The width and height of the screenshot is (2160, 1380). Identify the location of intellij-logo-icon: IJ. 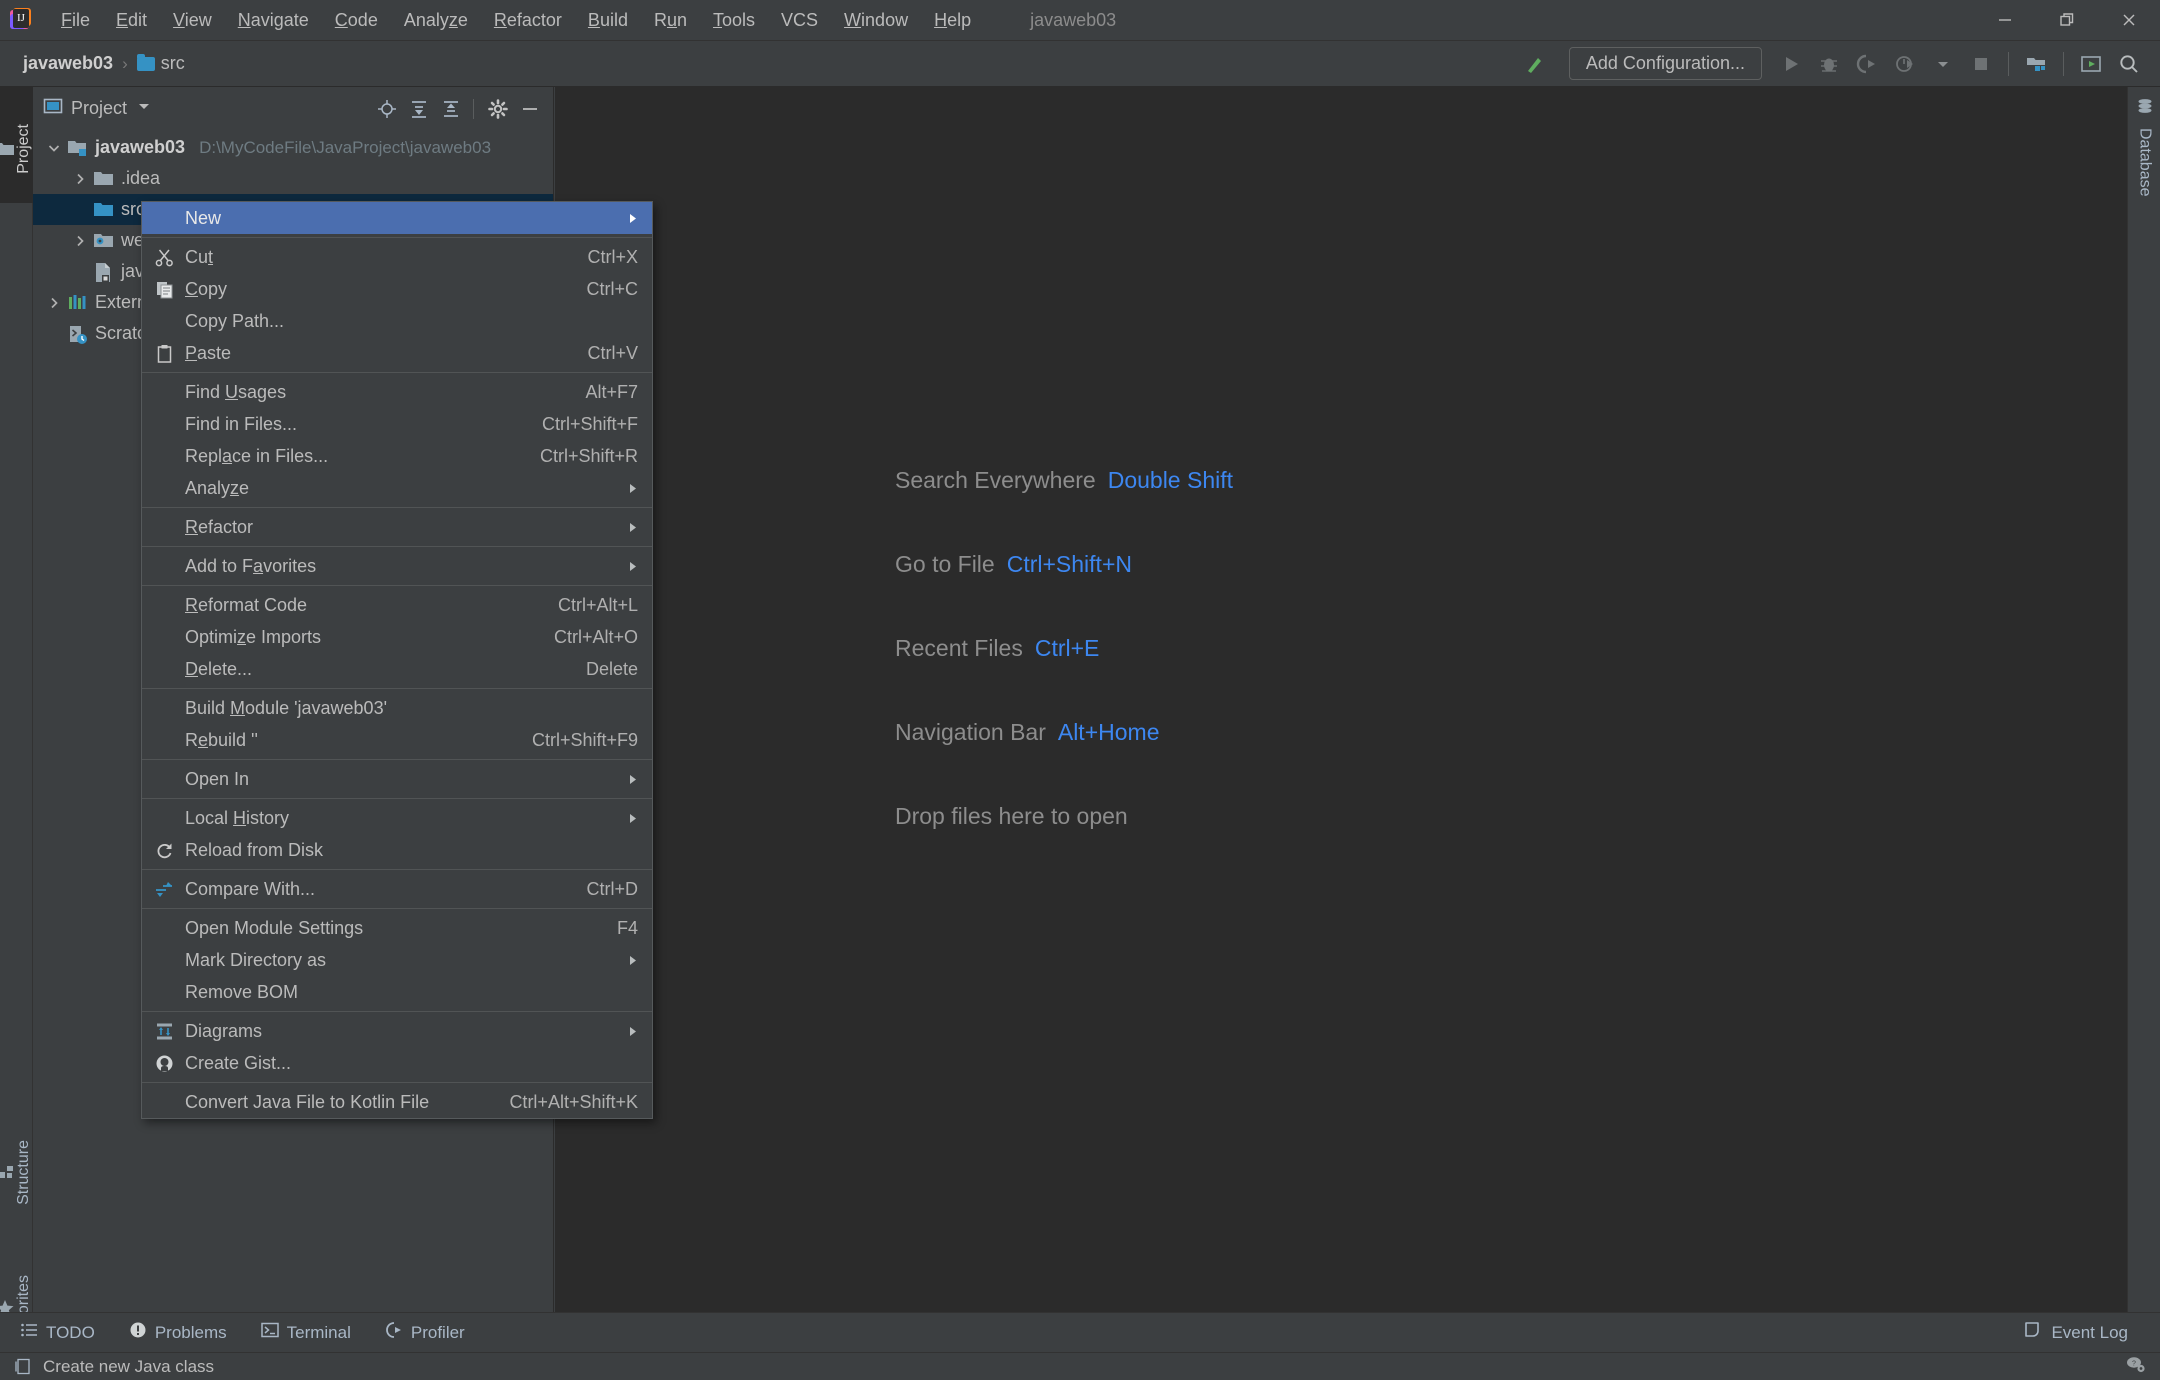
(22, 20).